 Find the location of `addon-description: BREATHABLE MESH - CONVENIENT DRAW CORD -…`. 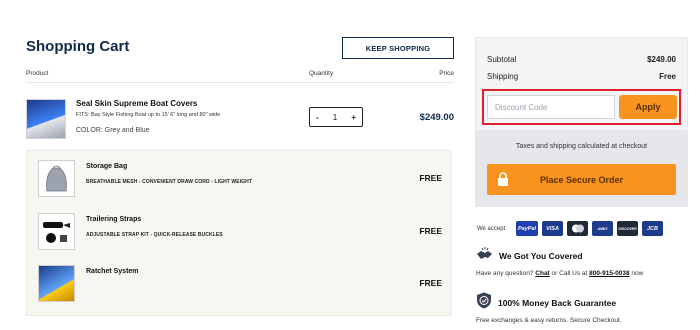

addon-description: BREATHABLE MESH - CONVENIENT DRAW CORD -… is located at coordinates (169, 182).